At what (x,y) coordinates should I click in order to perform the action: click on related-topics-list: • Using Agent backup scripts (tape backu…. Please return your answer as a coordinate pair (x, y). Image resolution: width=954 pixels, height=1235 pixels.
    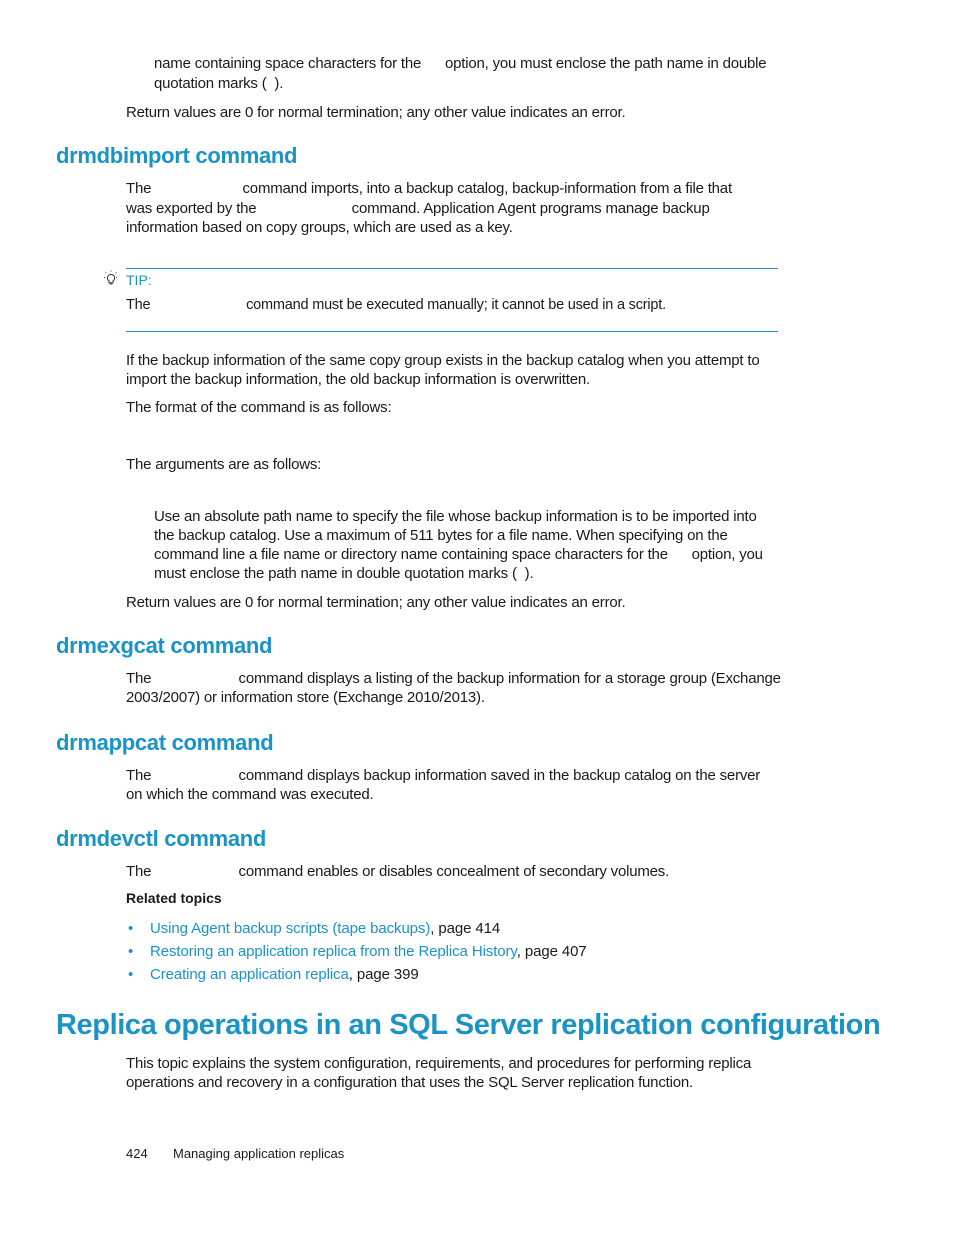
    Looking at the image, I should click on (356, 951).